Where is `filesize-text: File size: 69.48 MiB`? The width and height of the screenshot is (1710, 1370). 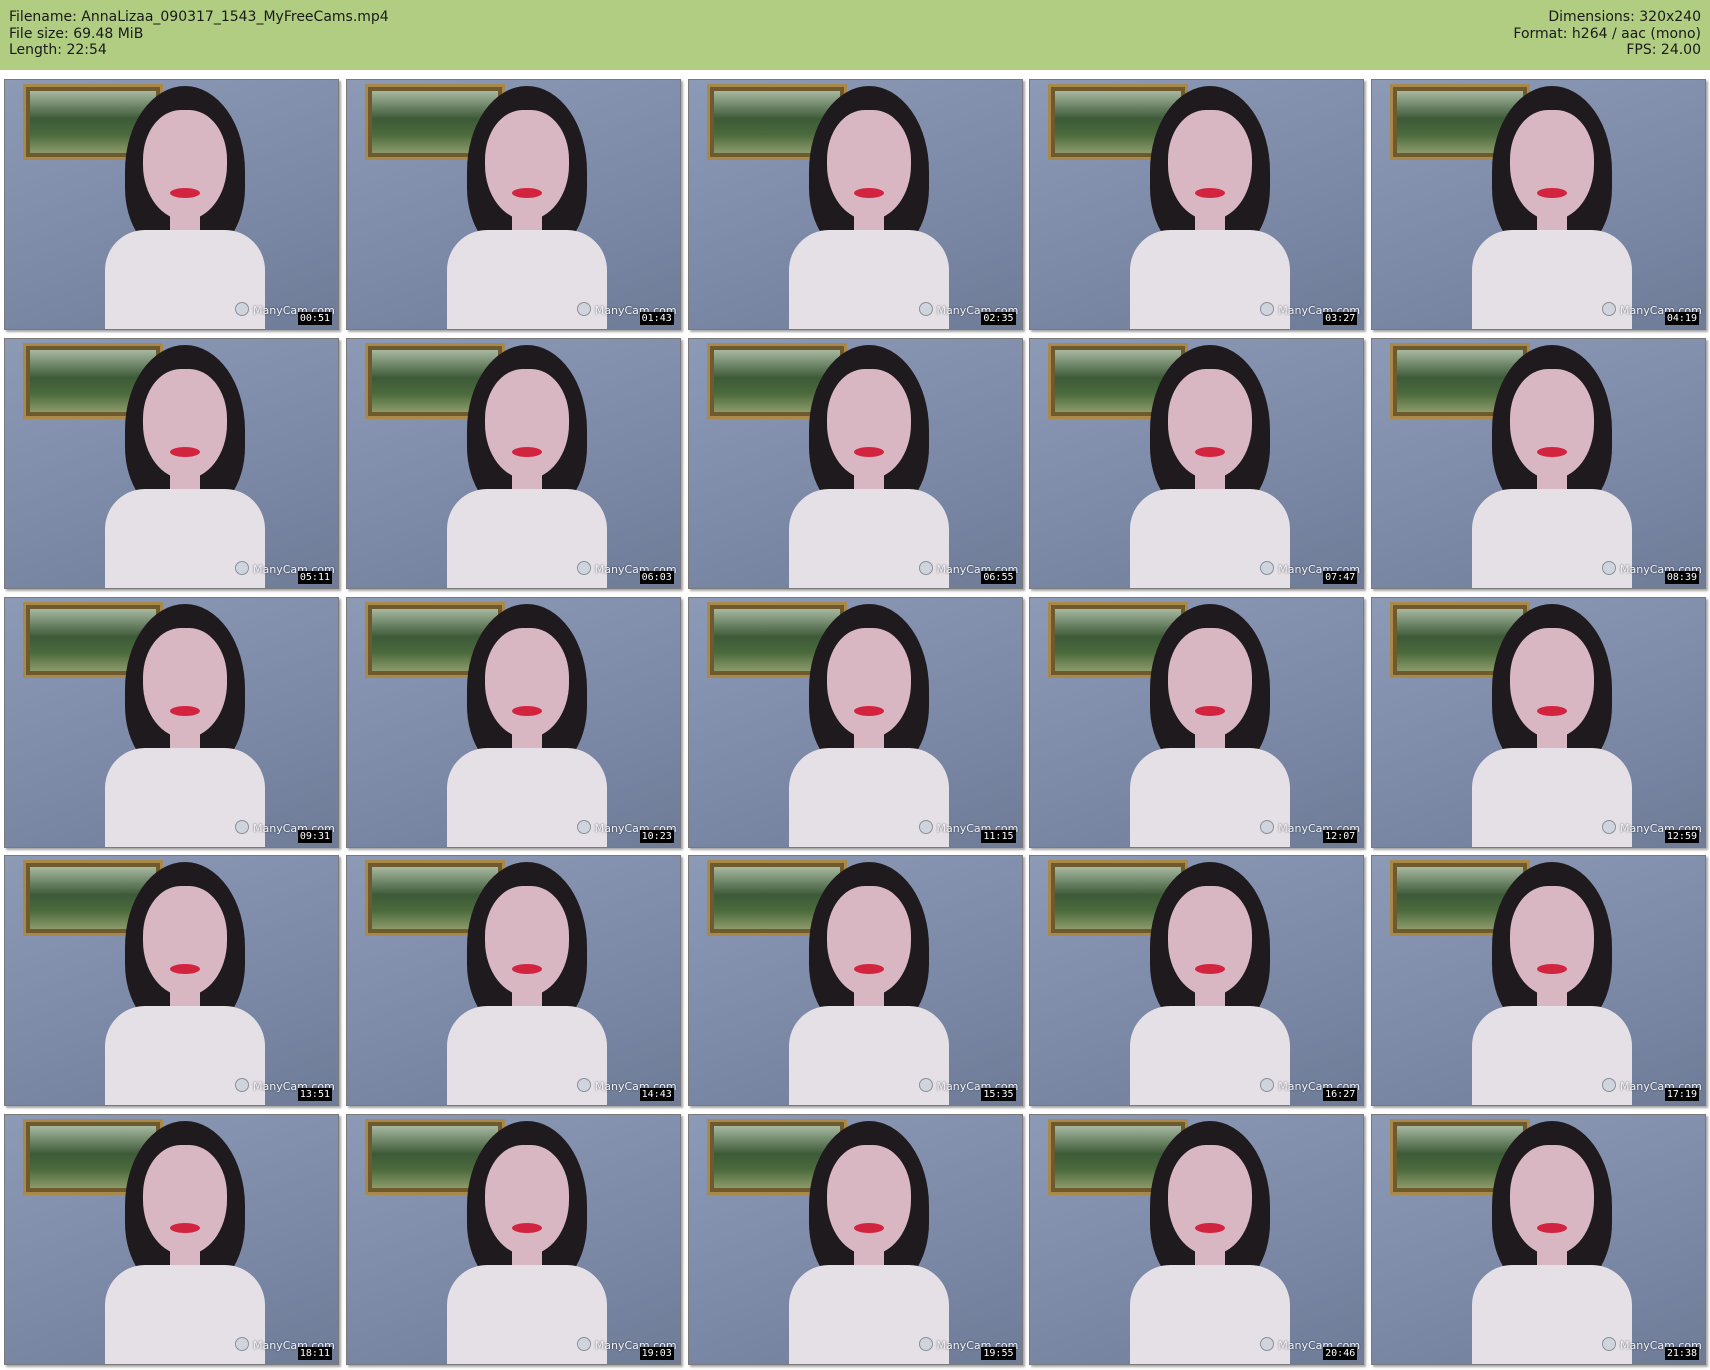 filesize-text: File size: 69.48 MiB is located at coordinates (76, 33).